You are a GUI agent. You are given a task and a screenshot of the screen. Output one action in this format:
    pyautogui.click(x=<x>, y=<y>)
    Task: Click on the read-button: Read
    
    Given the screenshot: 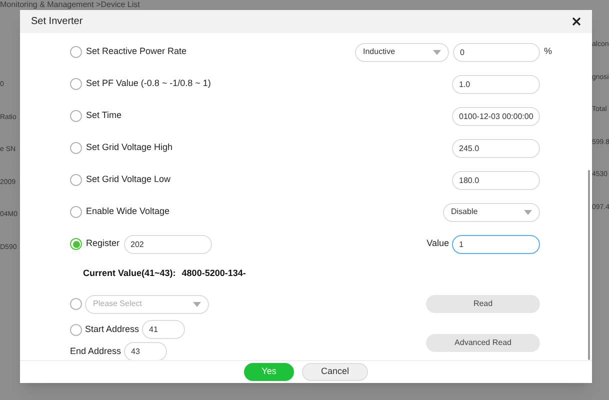 What is the action you would take?
    pyautogui.click(x=483, y=304)
    